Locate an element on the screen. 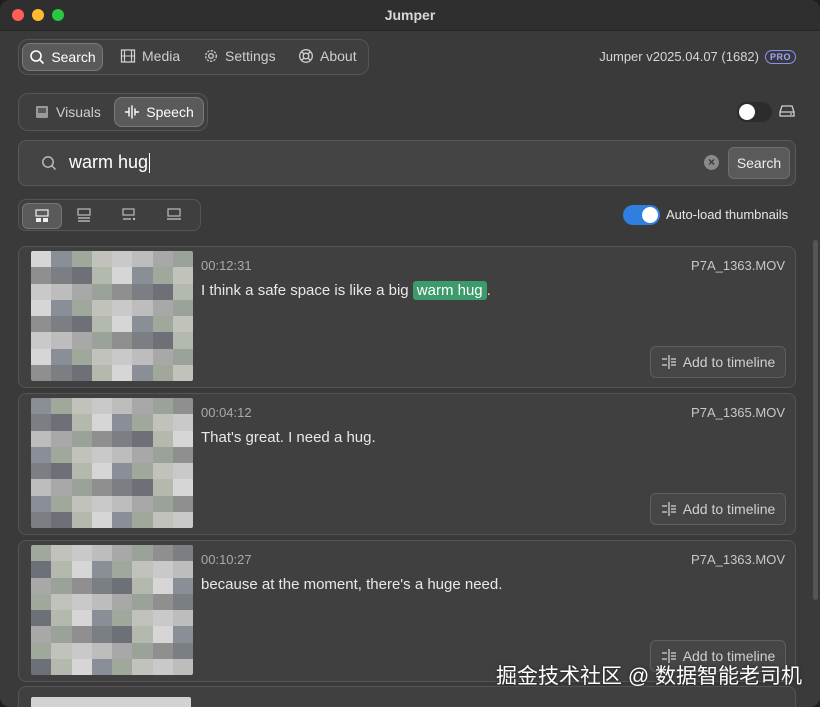 This screenshot has width=820, height=707. autoload-toggle is located at coordinates (641, 215).